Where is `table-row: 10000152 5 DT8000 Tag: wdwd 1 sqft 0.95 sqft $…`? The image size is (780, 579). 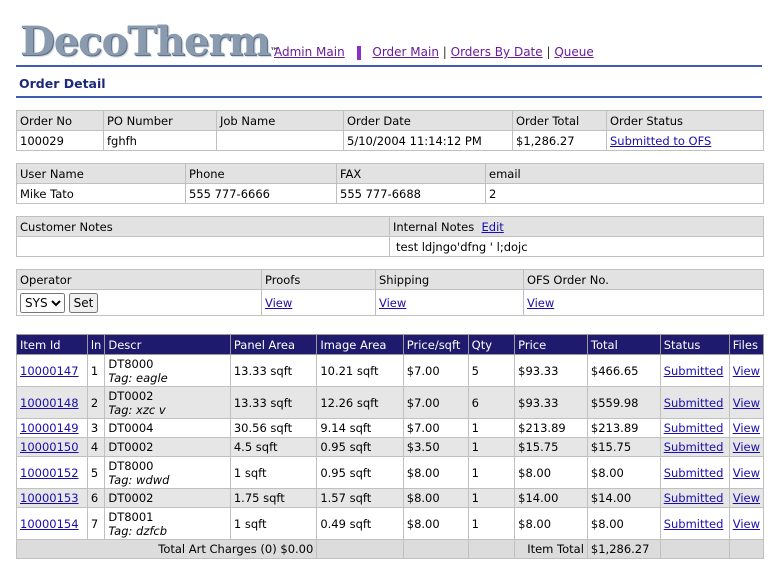 table-row: 10000152 5 DT8000 Tag: wdwd 1 sqft 0.95 sqft $… is located at coordinates (390, 472).